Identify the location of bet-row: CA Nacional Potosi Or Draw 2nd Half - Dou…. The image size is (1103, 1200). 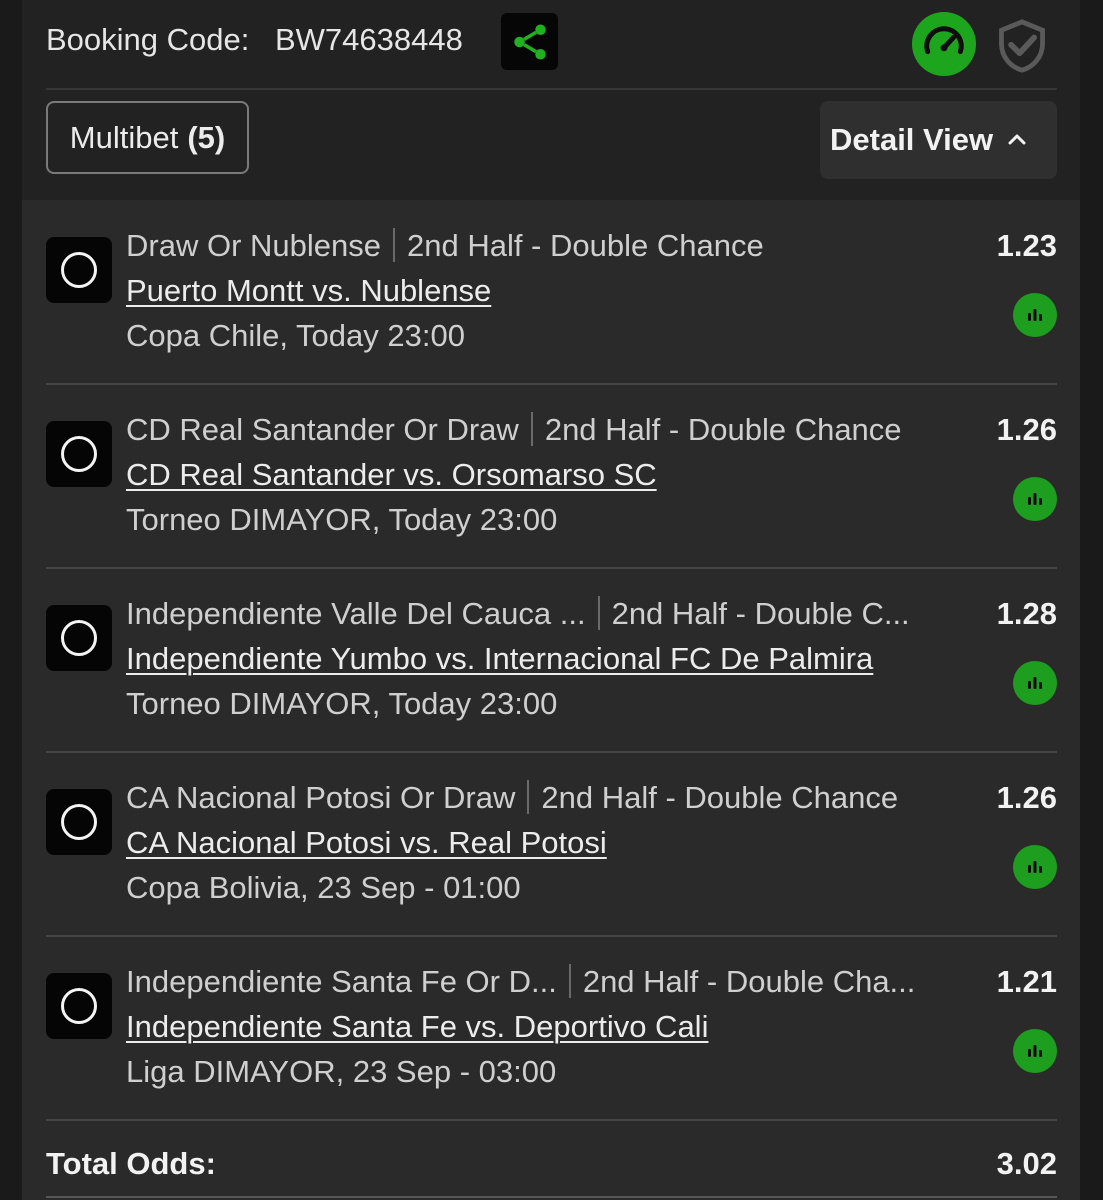
(551, 844).